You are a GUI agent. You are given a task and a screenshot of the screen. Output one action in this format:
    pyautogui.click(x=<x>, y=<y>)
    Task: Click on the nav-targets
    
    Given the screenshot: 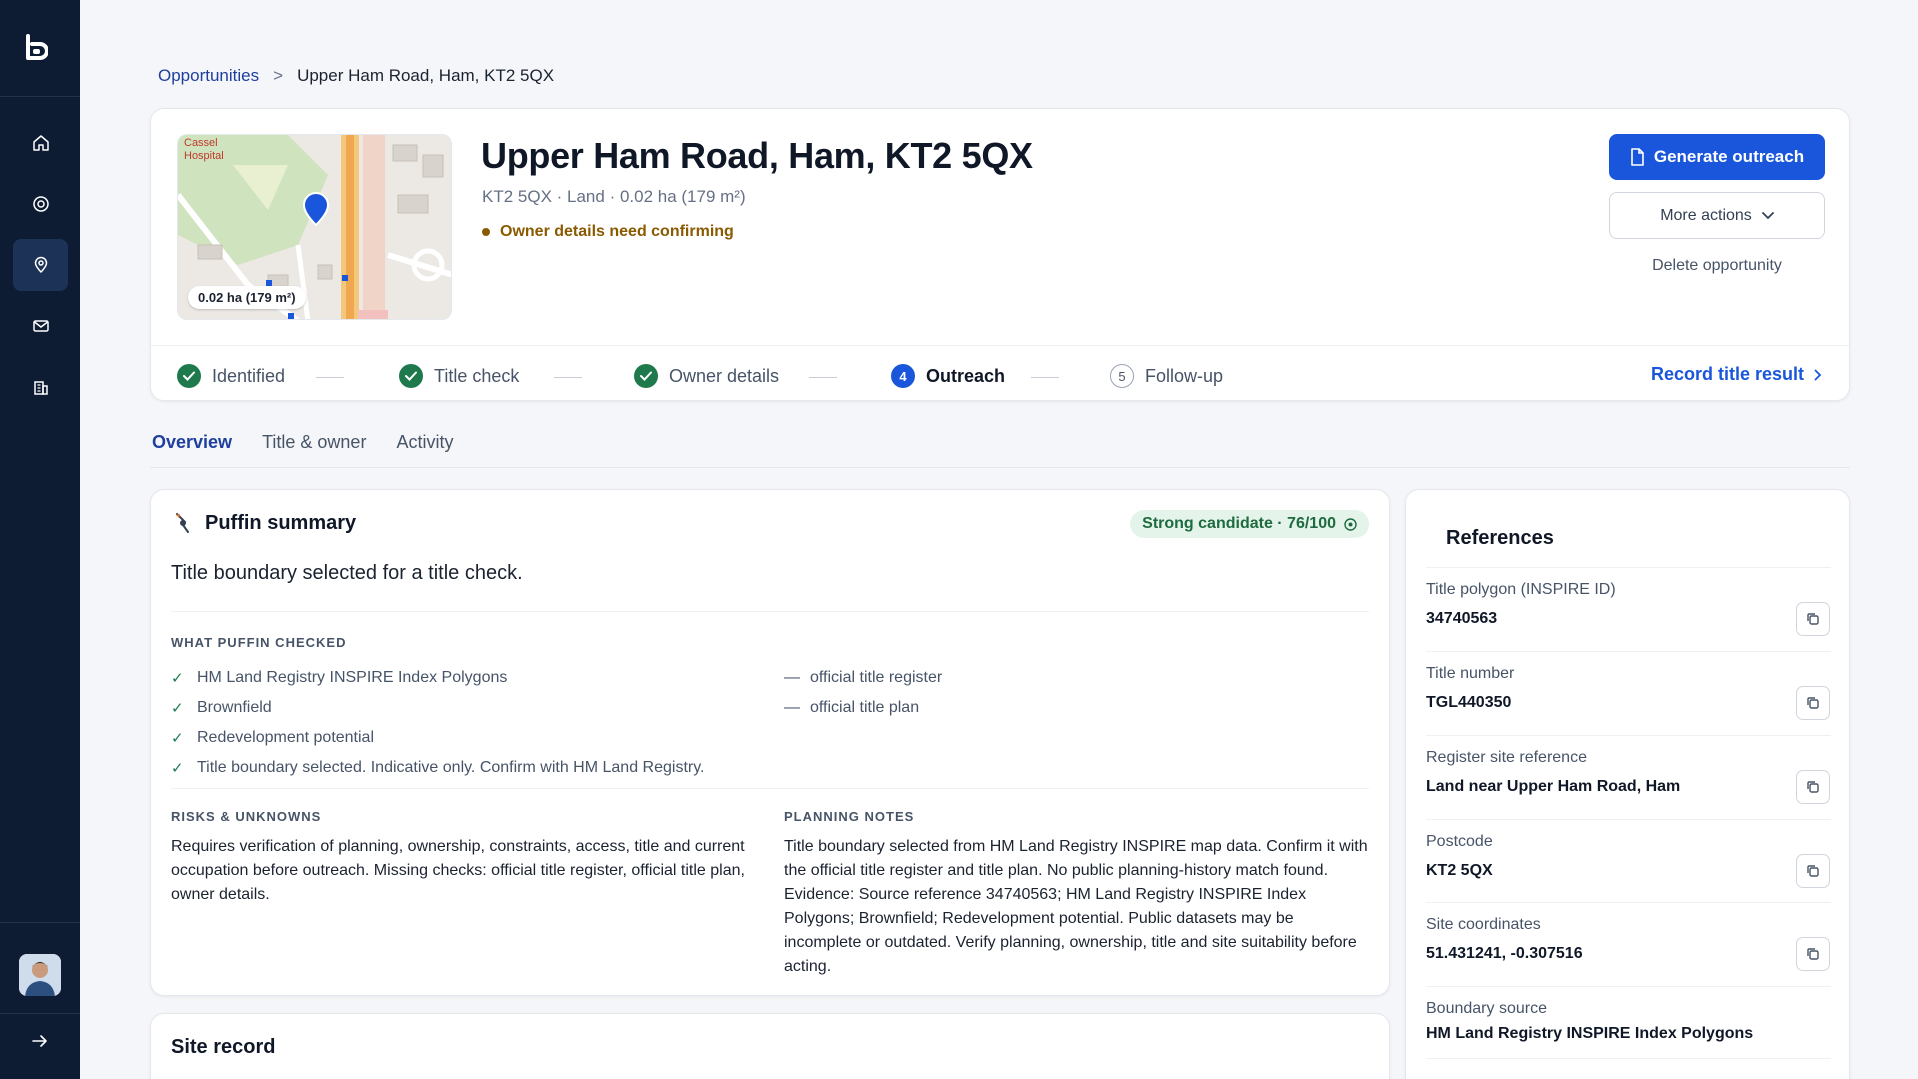 What is the action you would take?
    pyautogui.click(x=40, y=204)
    